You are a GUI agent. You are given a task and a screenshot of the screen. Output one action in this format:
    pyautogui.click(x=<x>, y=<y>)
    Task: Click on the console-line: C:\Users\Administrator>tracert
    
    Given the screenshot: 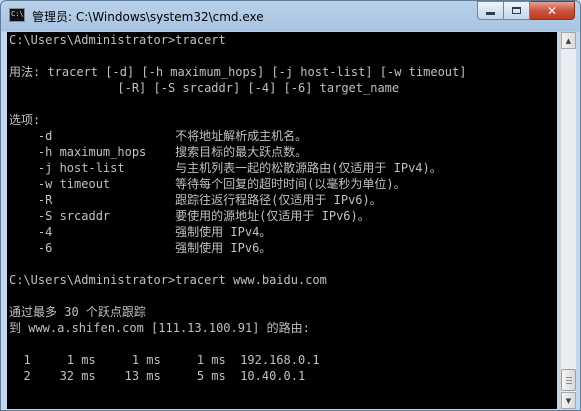 What is the action you would take?
    pyautogui.click(x=117, y=40)
    